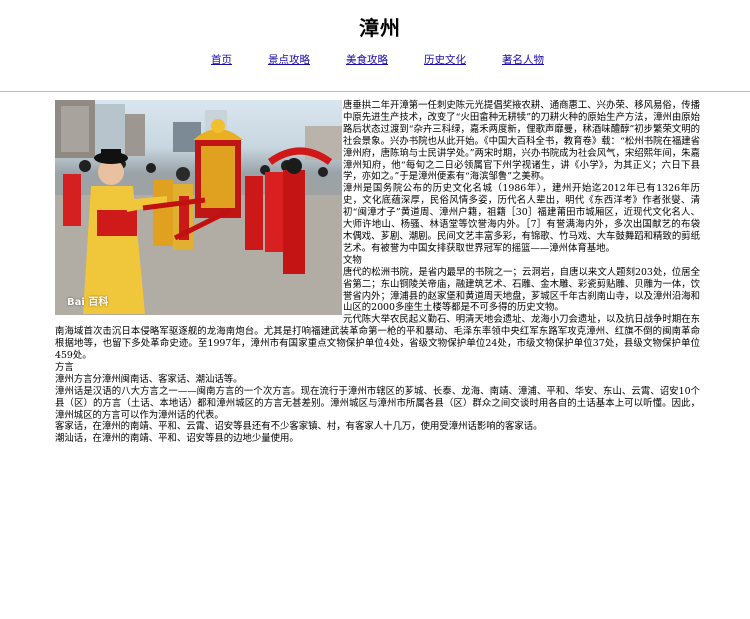 The height and width of the screenshot is (619, 750). What do you see at coordinates (88, 303) in the screenshot?
I see `photo-watermark: Bai 百科` at bounding box center [88, 303].